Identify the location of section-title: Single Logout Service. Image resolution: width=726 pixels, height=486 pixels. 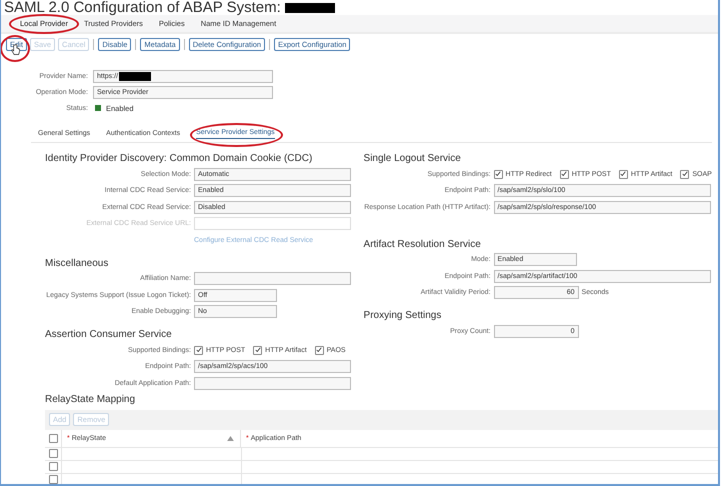
(413, 159).